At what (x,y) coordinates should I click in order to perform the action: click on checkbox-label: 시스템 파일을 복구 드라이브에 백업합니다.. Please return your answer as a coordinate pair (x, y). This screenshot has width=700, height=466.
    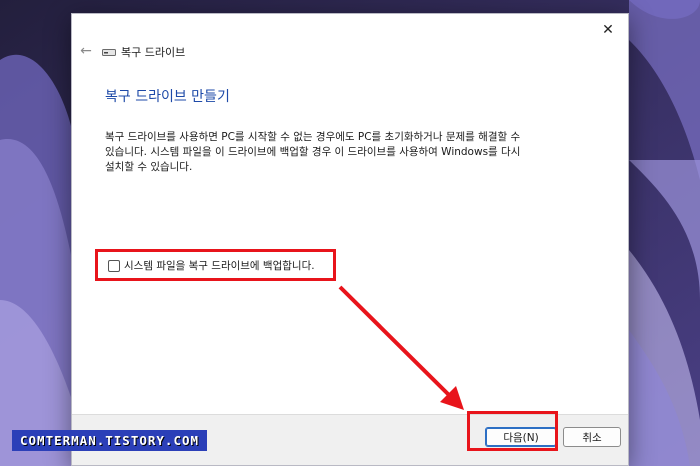
    Looking at the image, I should click on (219, 266).